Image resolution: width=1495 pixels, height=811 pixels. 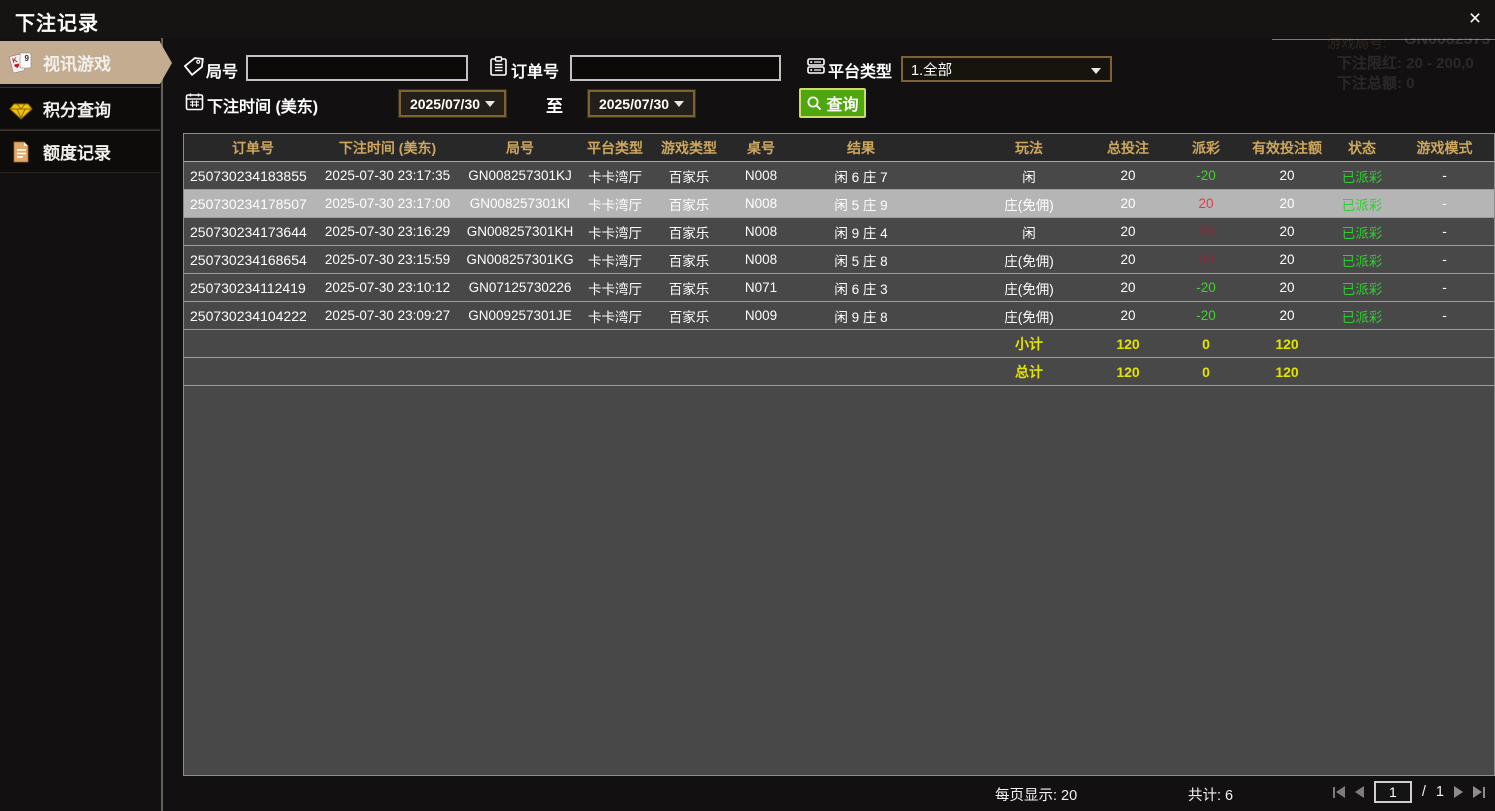 I want to click on column-header: 玩法, so click(x=1029, y=147).